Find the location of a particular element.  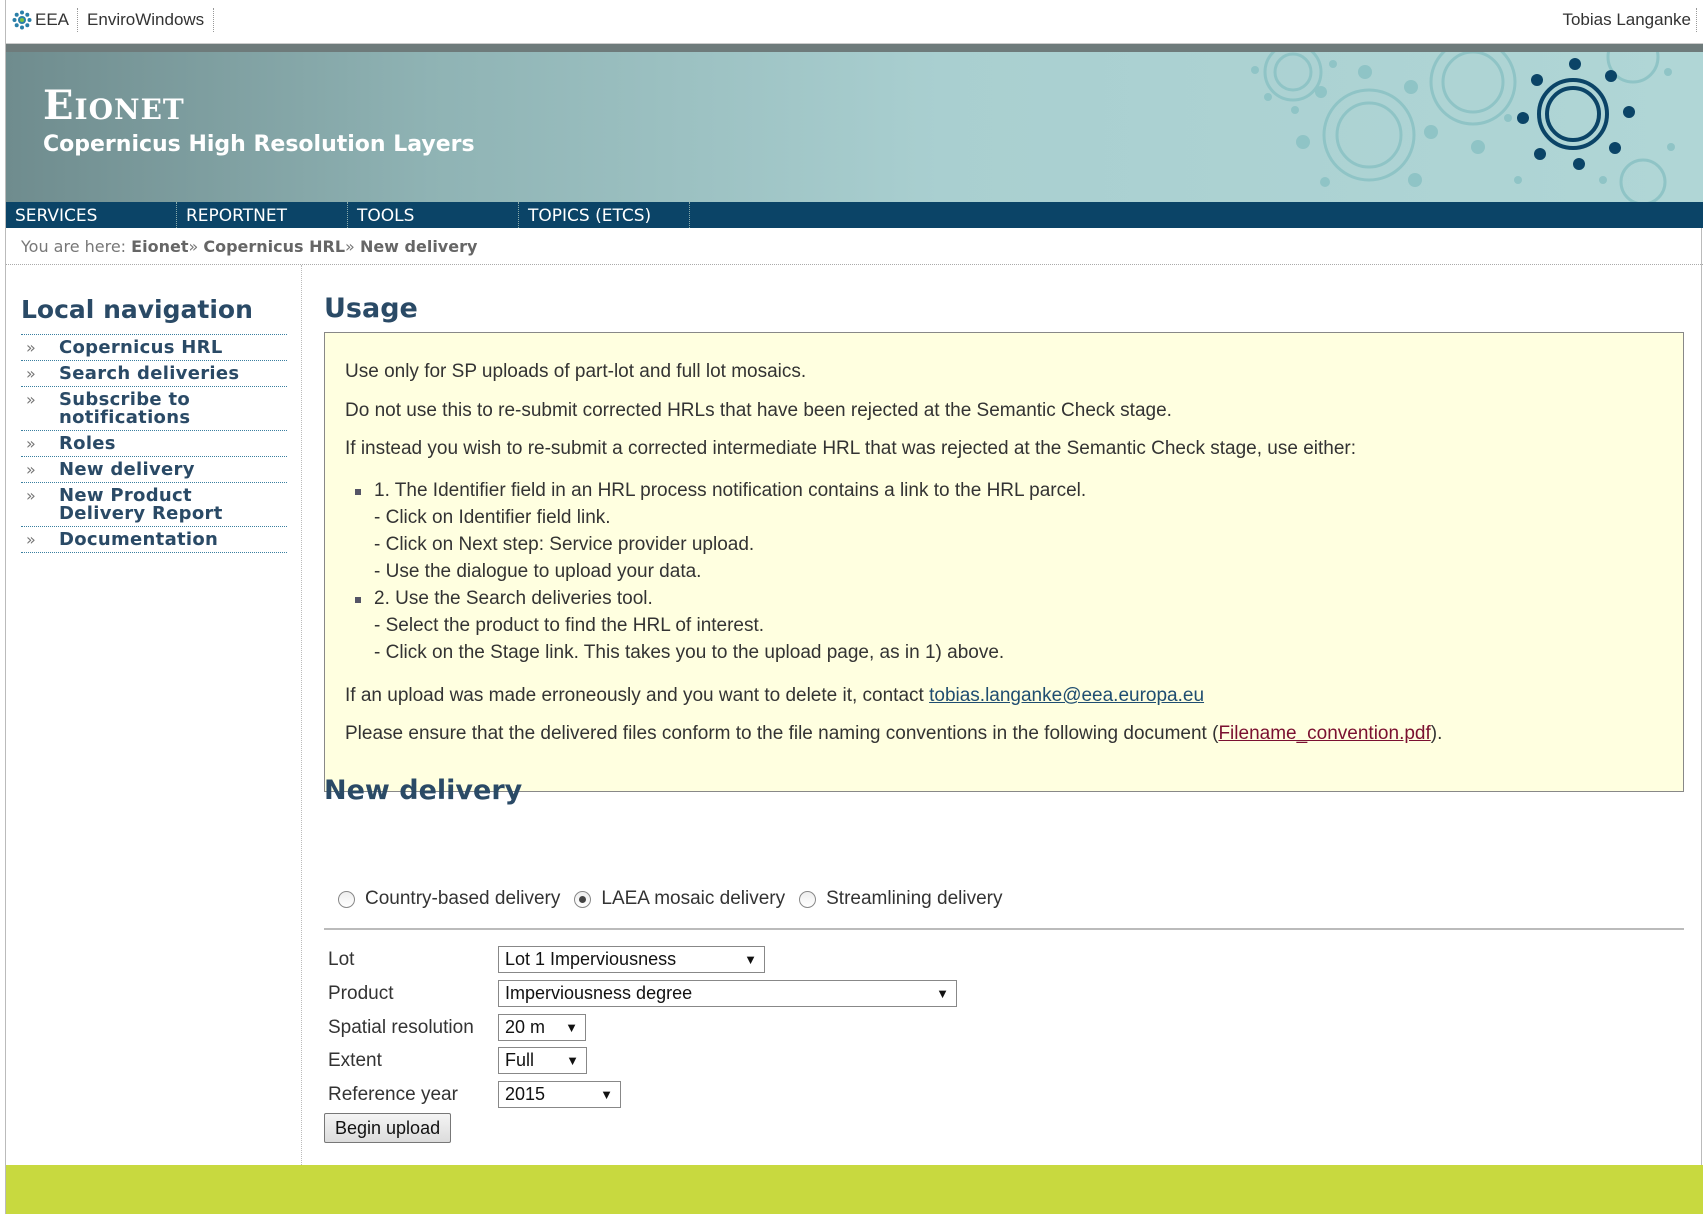

contact-email-link: tobias.langanke@eea.europa.eu is located at coordinates (1066, 695).